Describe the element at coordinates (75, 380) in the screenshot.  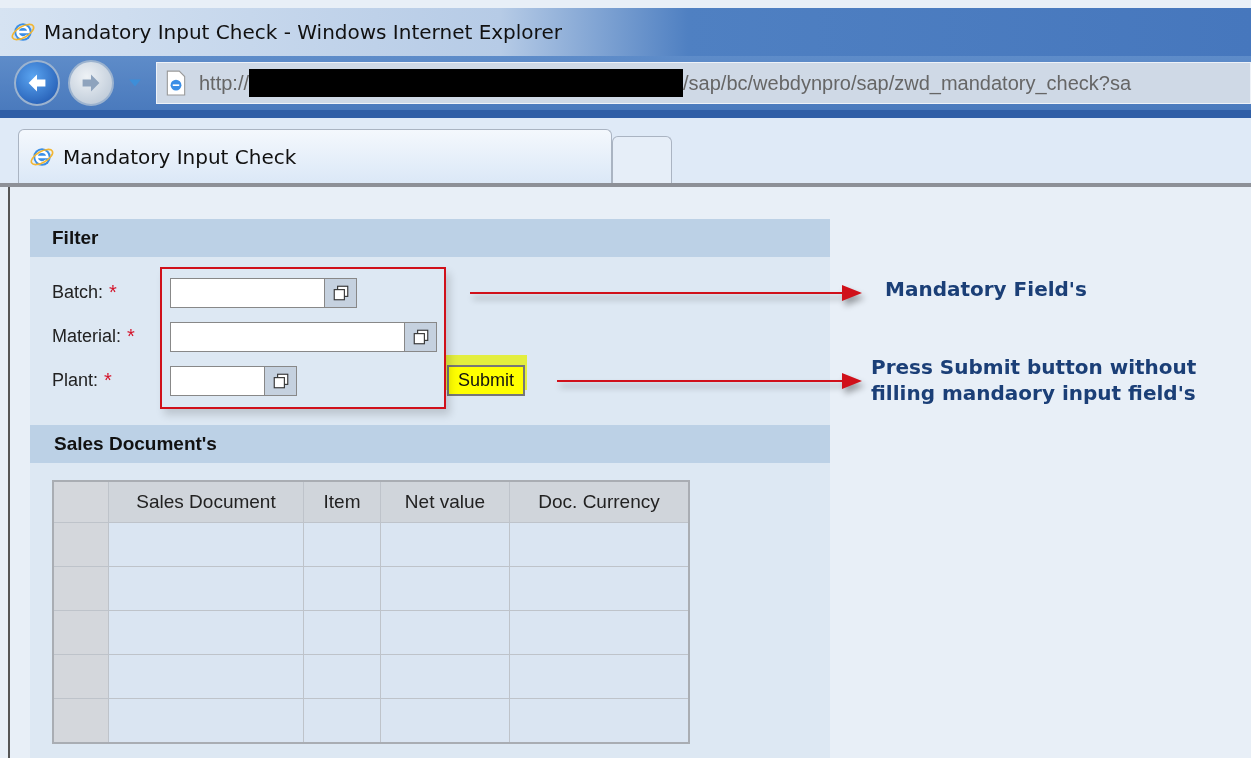
I see `field-label: Plant:` at that location.